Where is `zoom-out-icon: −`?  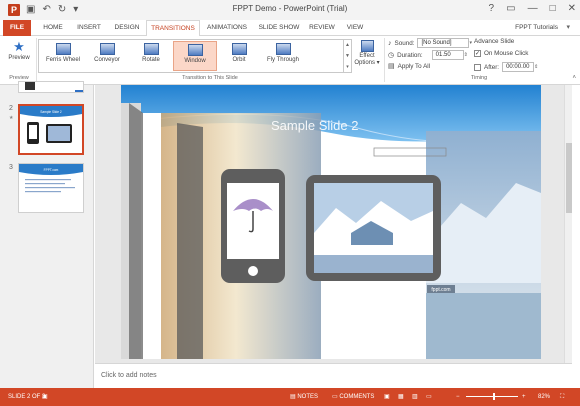 zoom-out-icon: − is located at coordinates (458, 397).